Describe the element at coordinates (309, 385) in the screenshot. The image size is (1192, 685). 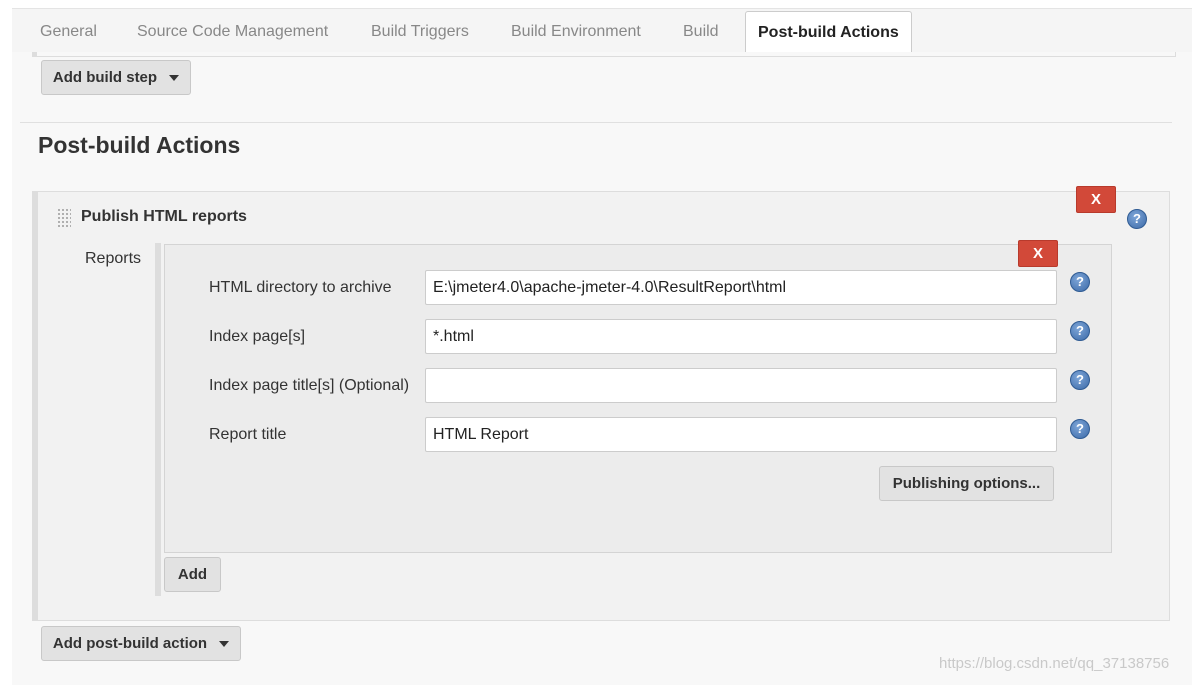
I see `index-page-titles-label: Index page title[s] (Optional)` at that location.